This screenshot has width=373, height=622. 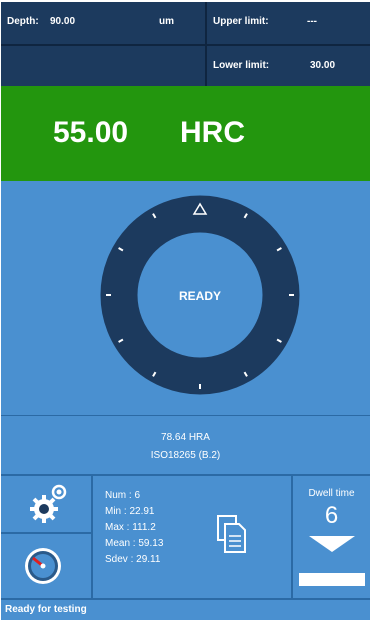 What do you see at coordinates (331, 515) in the screenshot?
I see `dwell-time-value: 6` at bounding box center [331, 515].